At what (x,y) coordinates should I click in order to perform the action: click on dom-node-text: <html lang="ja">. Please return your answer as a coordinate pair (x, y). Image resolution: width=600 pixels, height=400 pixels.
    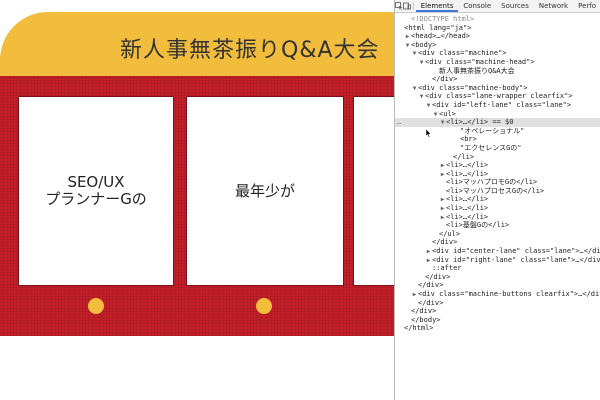
    Looking at the image, I should click on (438, 27).